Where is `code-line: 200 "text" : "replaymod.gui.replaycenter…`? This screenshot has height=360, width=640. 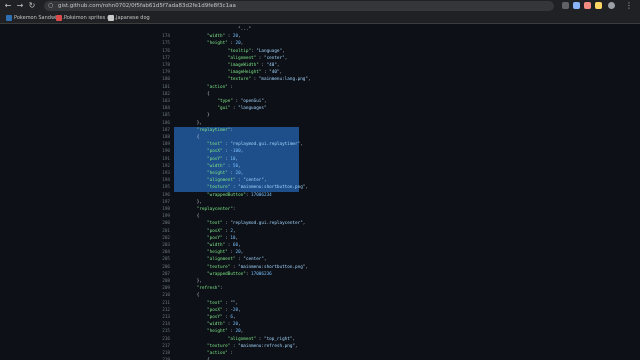
code-line: 200 "text" : "replaymod.gui.replaycenter… is located at coordinates (320, 223).